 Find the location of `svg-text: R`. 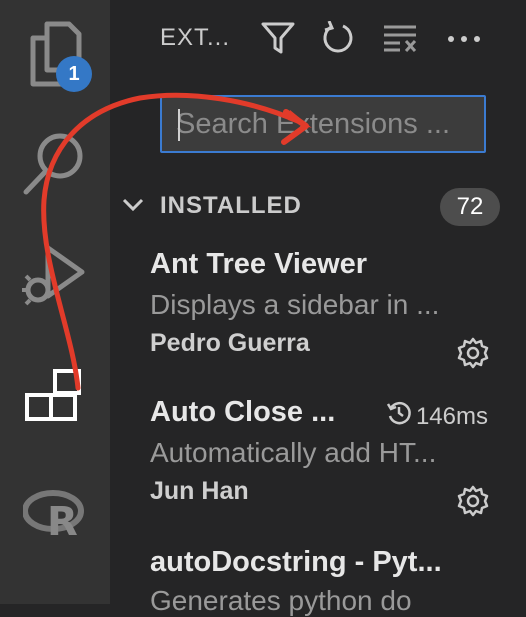

svg-text: R is located at coordinates (62, 521).